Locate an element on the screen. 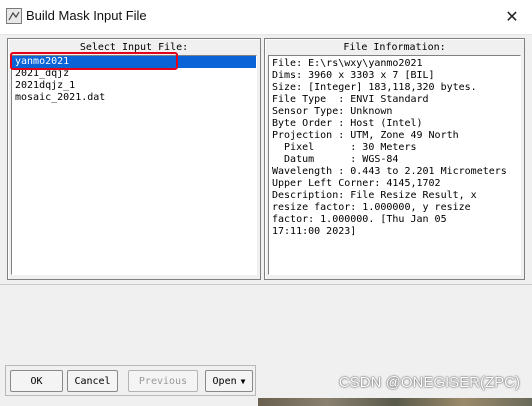 This screenshot has width=532, height=406. title-bar: Build Mask Input File ✕ is located at coordinates (266, 17).